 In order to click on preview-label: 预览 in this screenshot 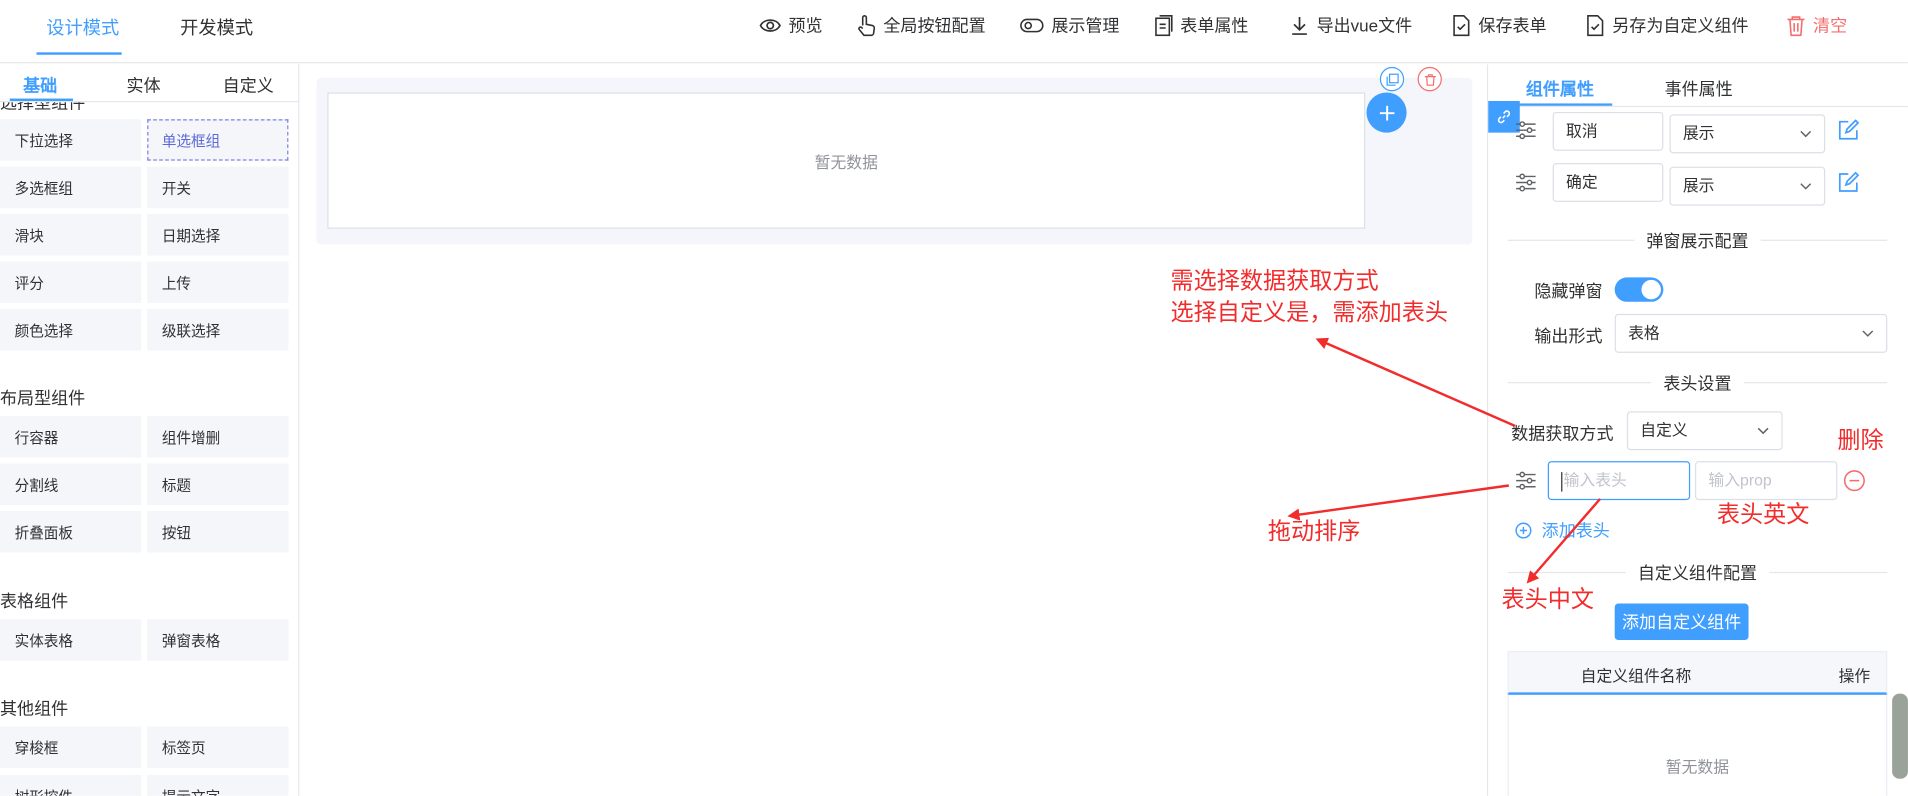, I will do `click(805, 25)`.